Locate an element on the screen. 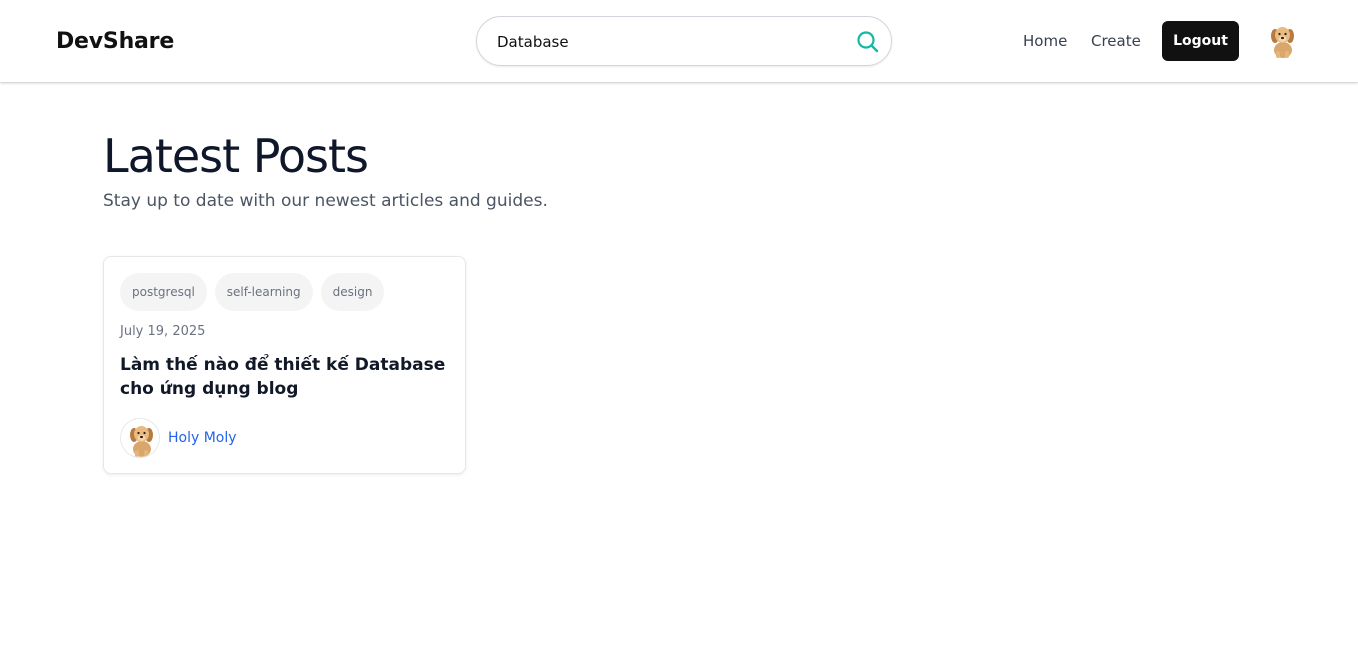 This screenshot has width=1358, height=658. brand-logo: DevShare is located at coordinates (115, 42).